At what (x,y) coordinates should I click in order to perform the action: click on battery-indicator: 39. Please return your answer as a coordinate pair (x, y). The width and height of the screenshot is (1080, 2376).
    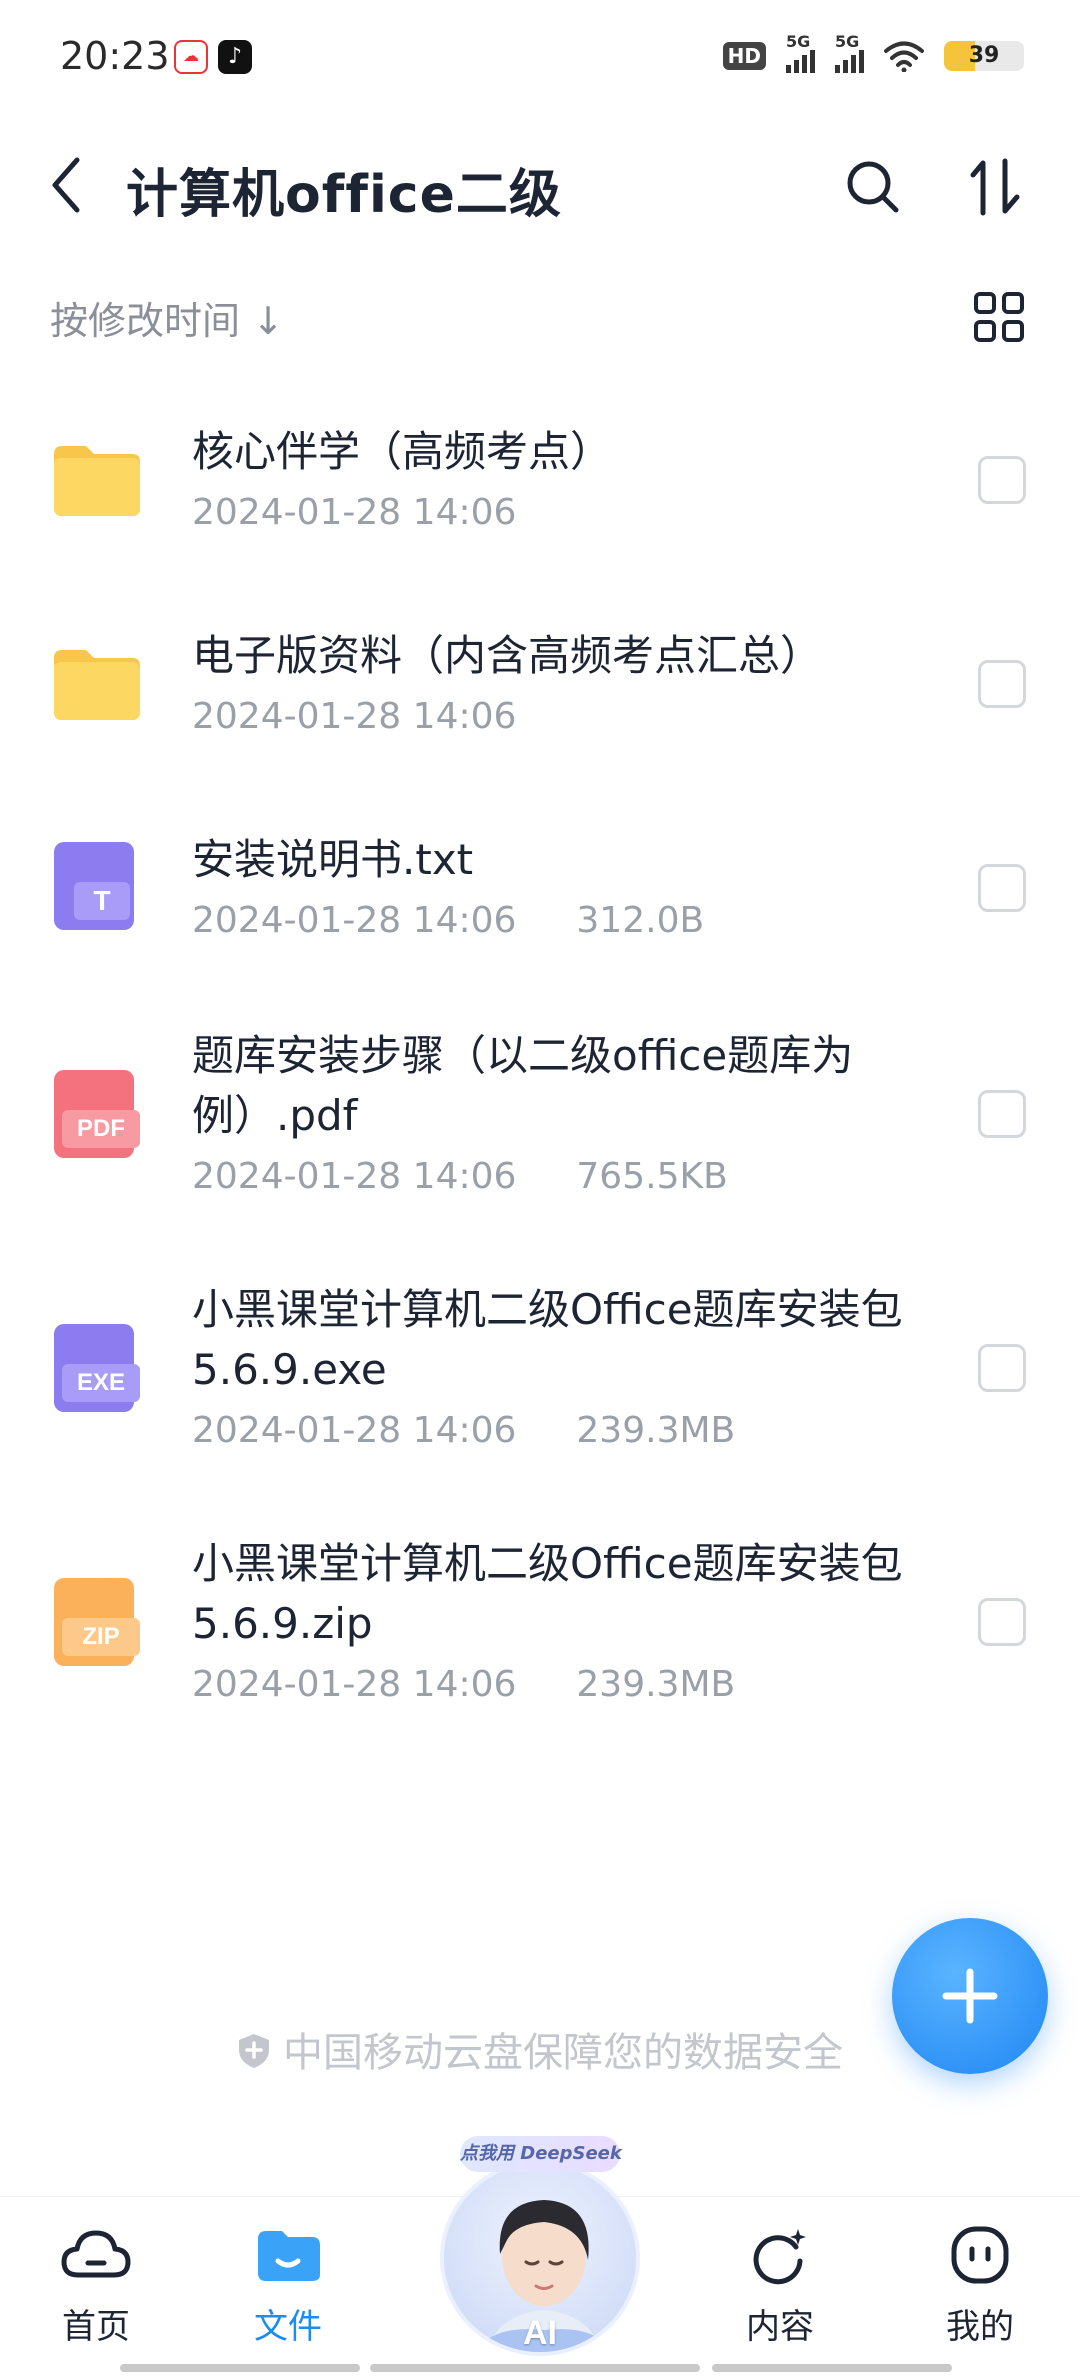
    Looking at the image, I should click on (984, 55).